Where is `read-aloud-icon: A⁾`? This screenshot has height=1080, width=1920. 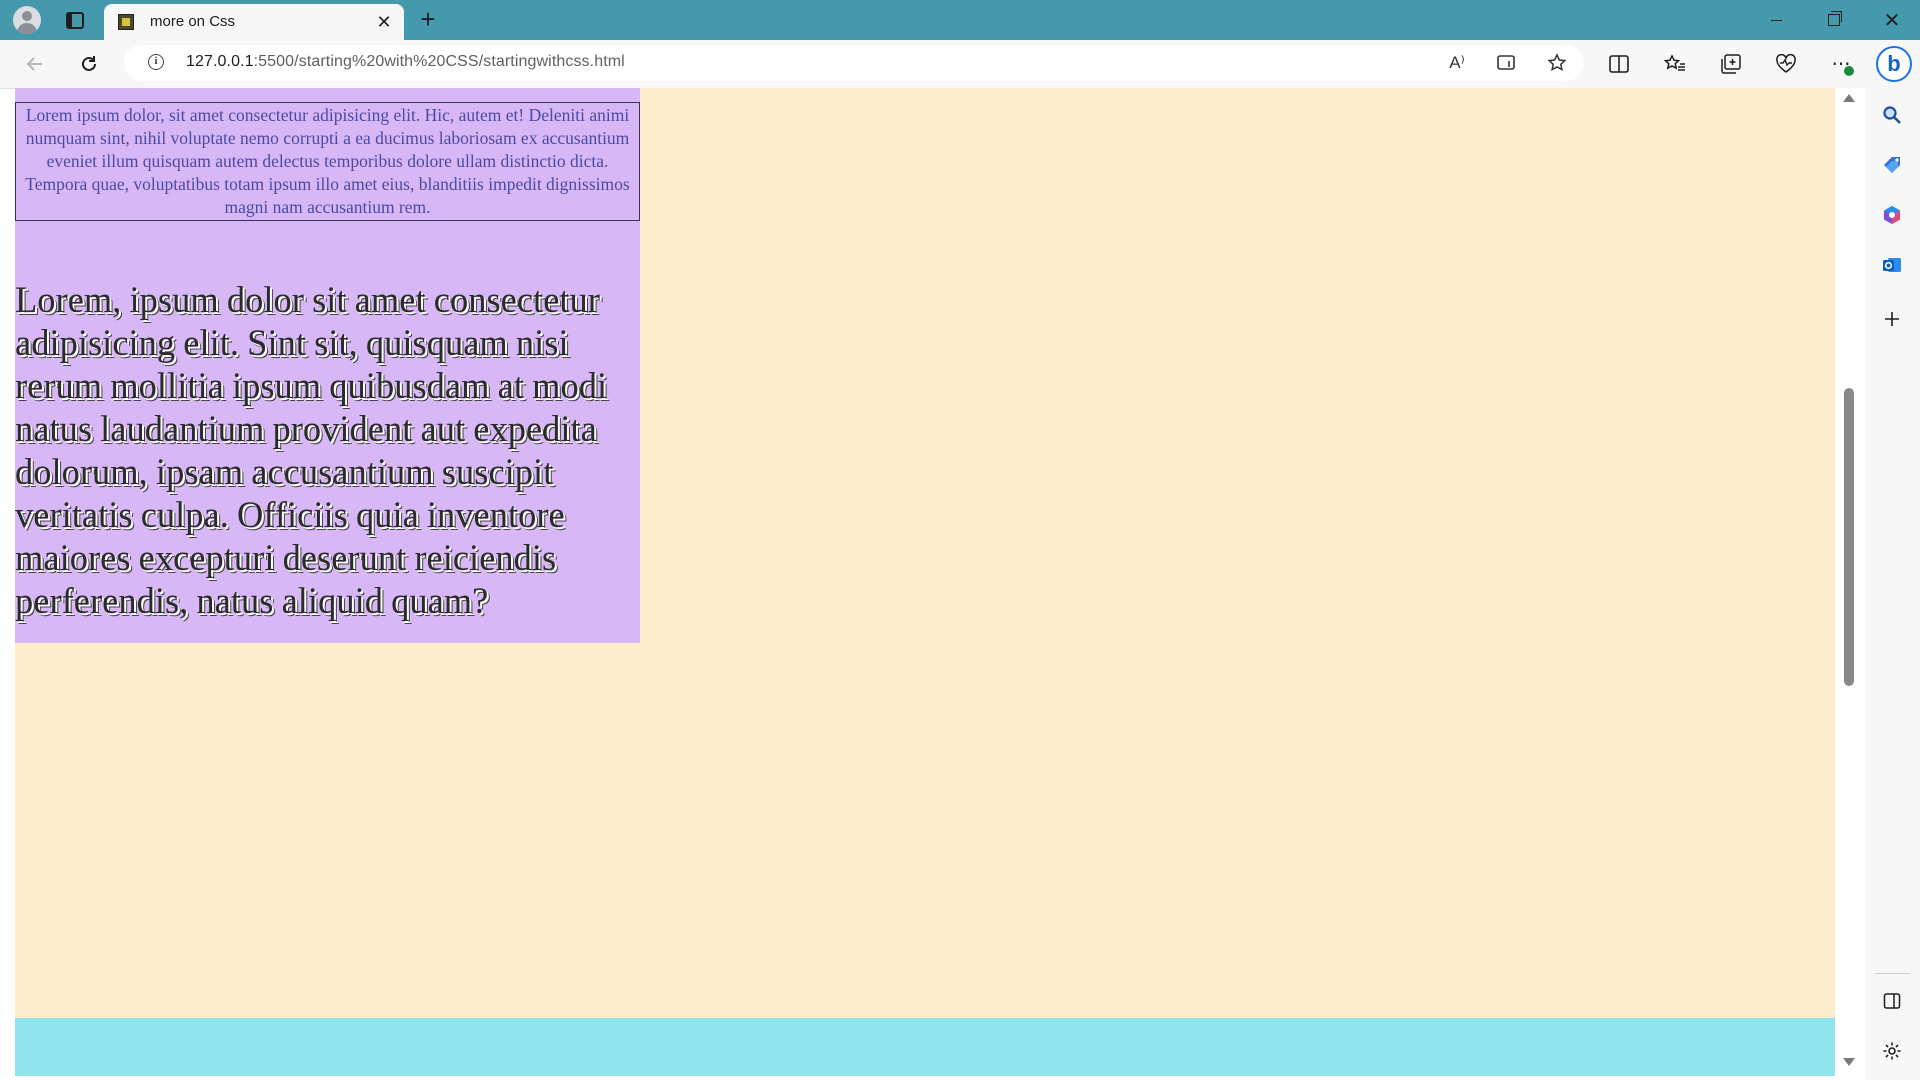
read-aloud-icon: A⁾ is located at coordinates (1457, 63).